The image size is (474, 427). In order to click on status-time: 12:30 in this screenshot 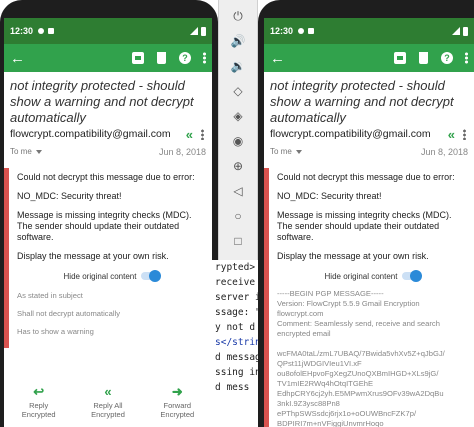, I will do `click(282, 31)`.